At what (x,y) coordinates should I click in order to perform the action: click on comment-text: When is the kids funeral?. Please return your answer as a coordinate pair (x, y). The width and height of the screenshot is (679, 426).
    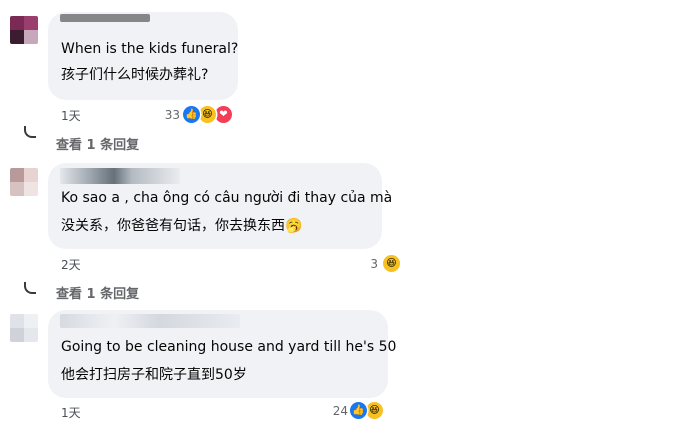
    Looking at the image, I should click on (150, 49).